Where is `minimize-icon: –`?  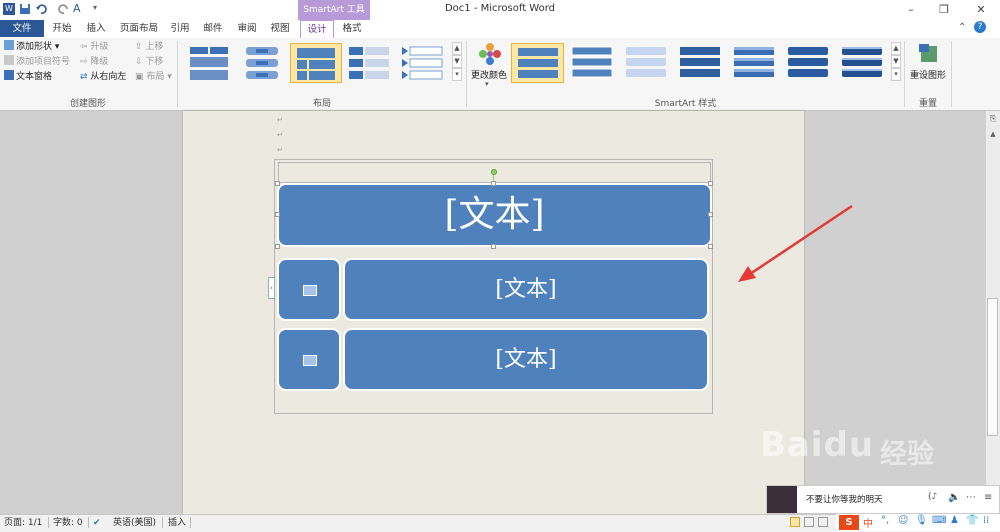
minimize-icon: – is located at coordinates (911, 10).